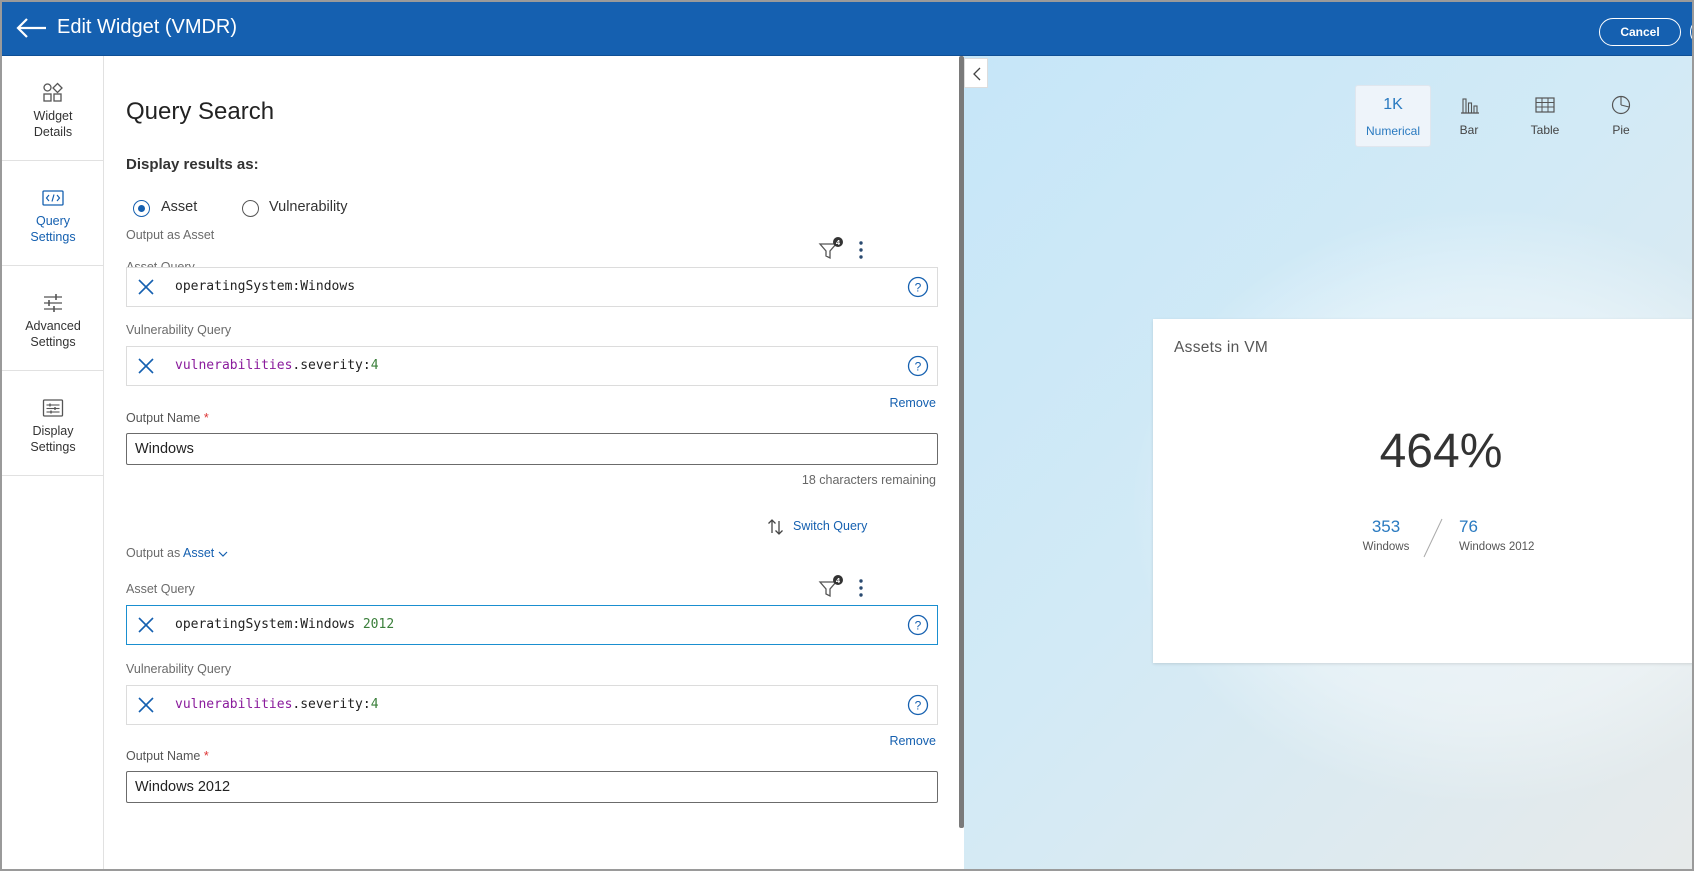 This screenshot has width=1694, height=871. What do you see at coordinates (53, 108) in the screenshot?
I see `sidebar-item-widget-details: Widget Details` at bounding box center [53, 108].